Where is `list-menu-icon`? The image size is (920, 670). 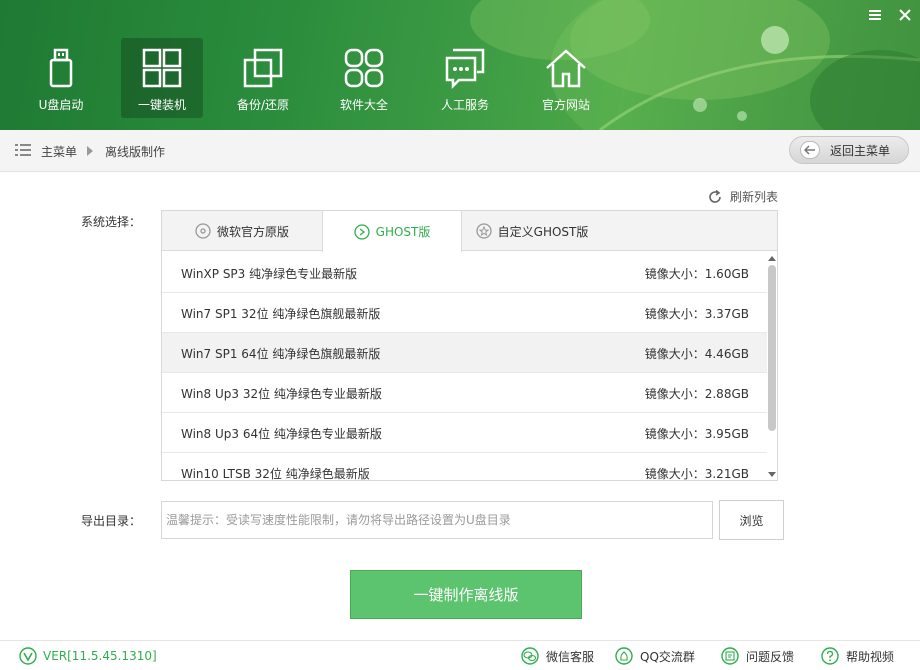
list-menu-icon is located at coordinates (23, 150).